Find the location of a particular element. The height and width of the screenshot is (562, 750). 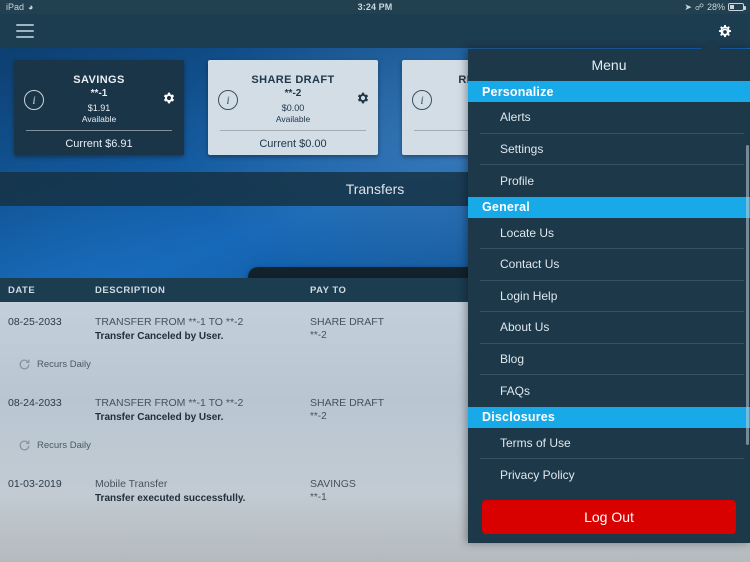

account-name: SAVINGS is located at coordinates (99, 80).